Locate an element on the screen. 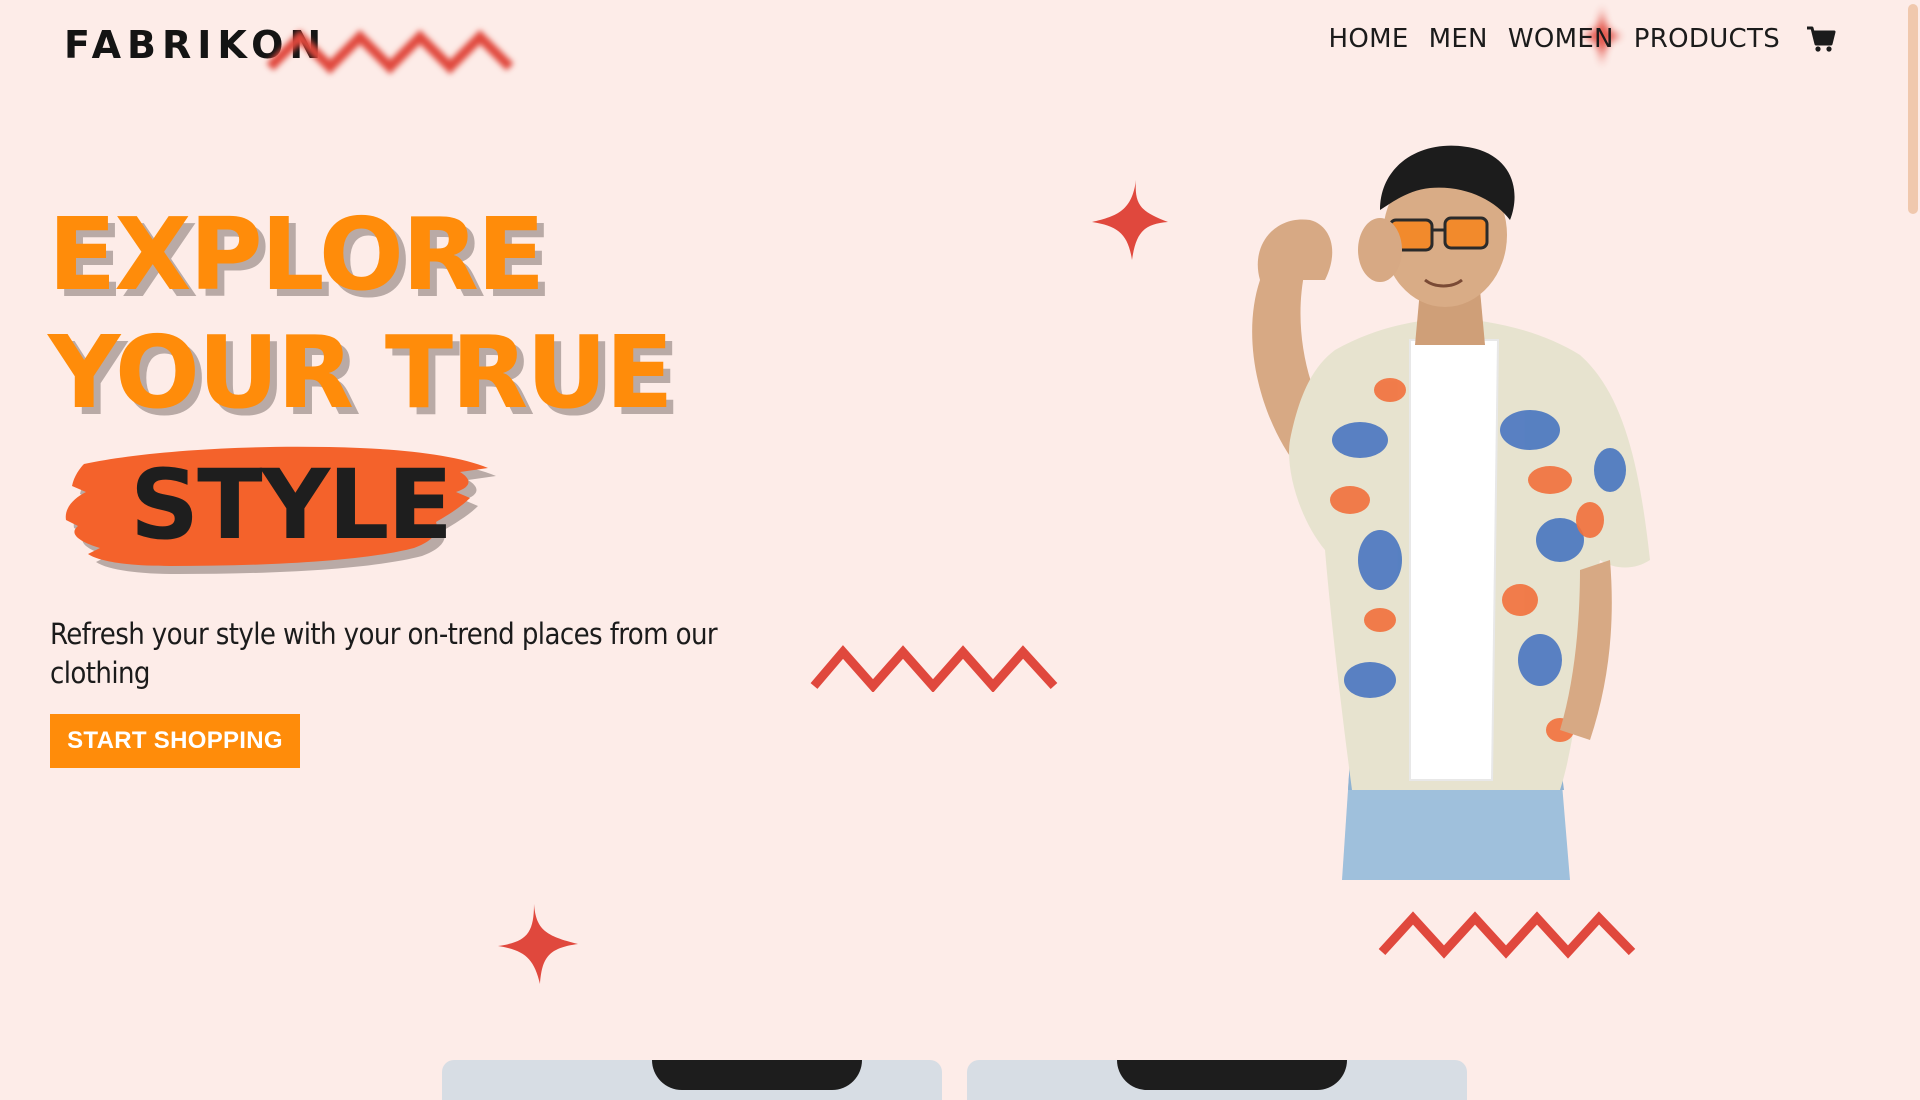 Image resolution: width=1920 pixels, height=1100 pixels. nav-products: PRODUCTS is located at coordinates (1707, 39).